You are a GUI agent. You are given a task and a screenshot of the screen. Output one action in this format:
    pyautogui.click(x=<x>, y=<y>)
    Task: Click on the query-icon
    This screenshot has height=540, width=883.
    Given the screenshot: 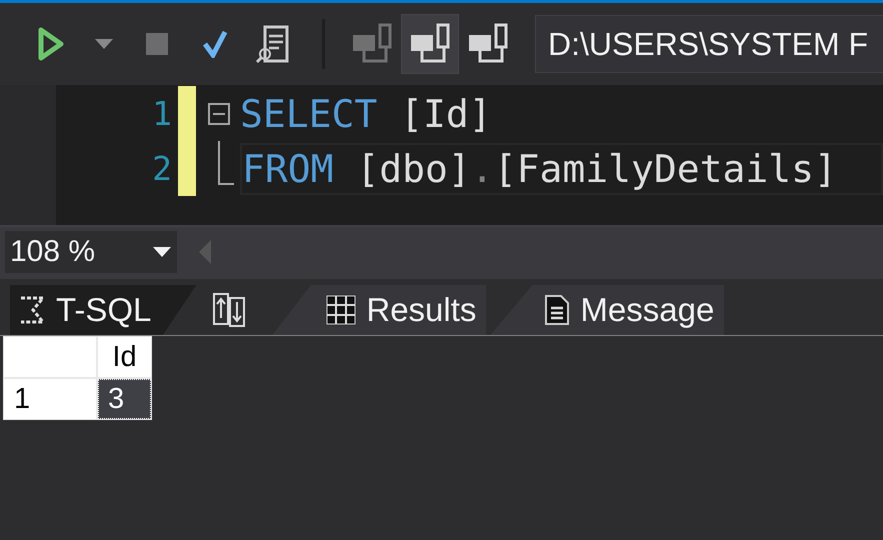 What is the action you would take?
    pyautogui.click(x=32, y=310)
    